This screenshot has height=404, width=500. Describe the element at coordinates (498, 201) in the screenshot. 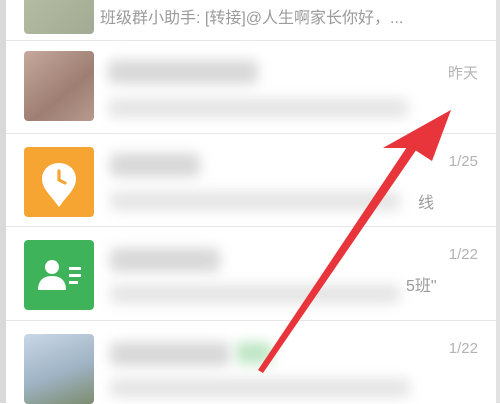

I see `right-edge` at that location.